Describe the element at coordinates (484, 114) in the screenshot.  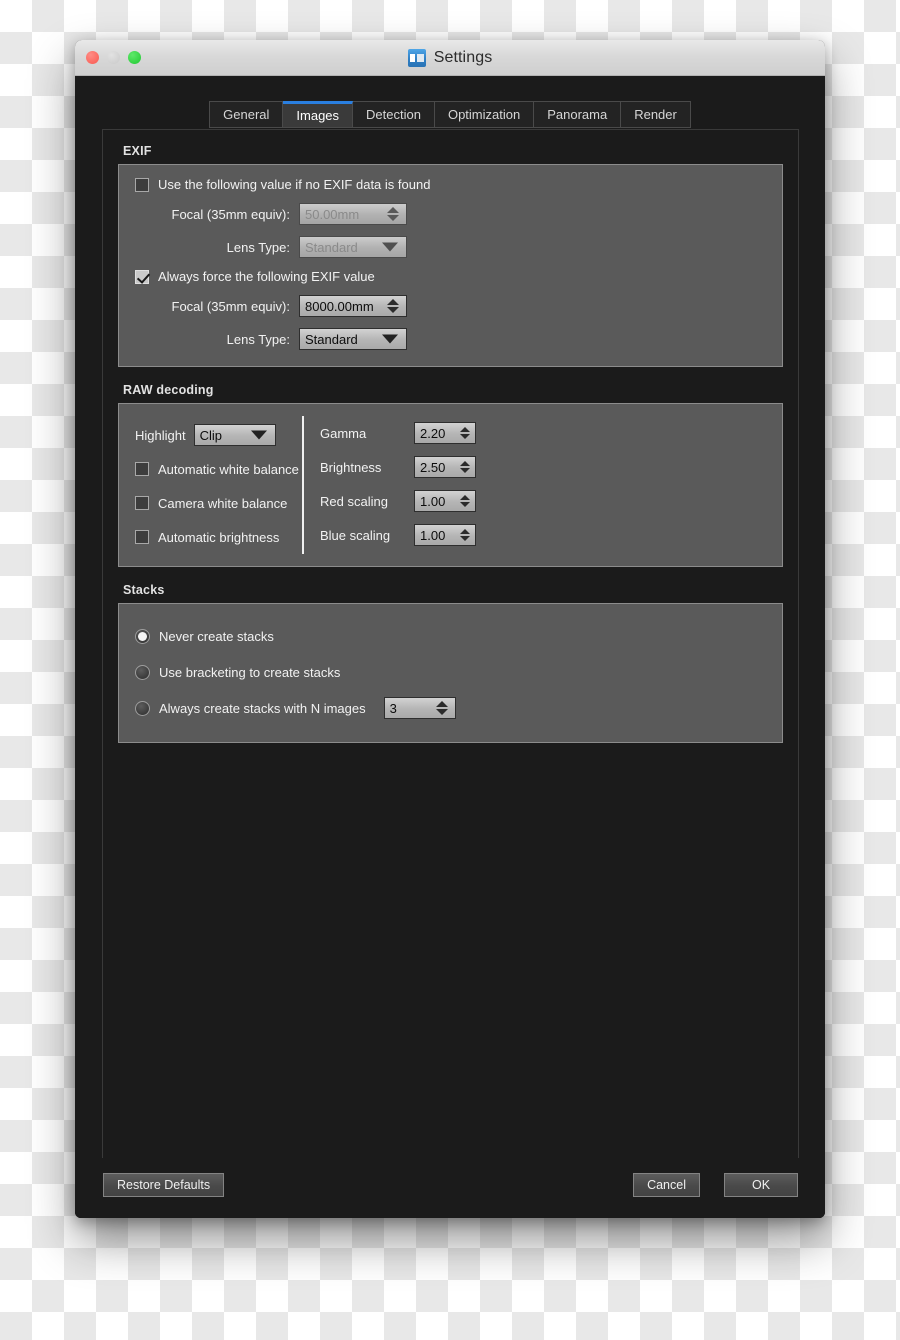
I see `tab-optimization: Optimization` at that location.